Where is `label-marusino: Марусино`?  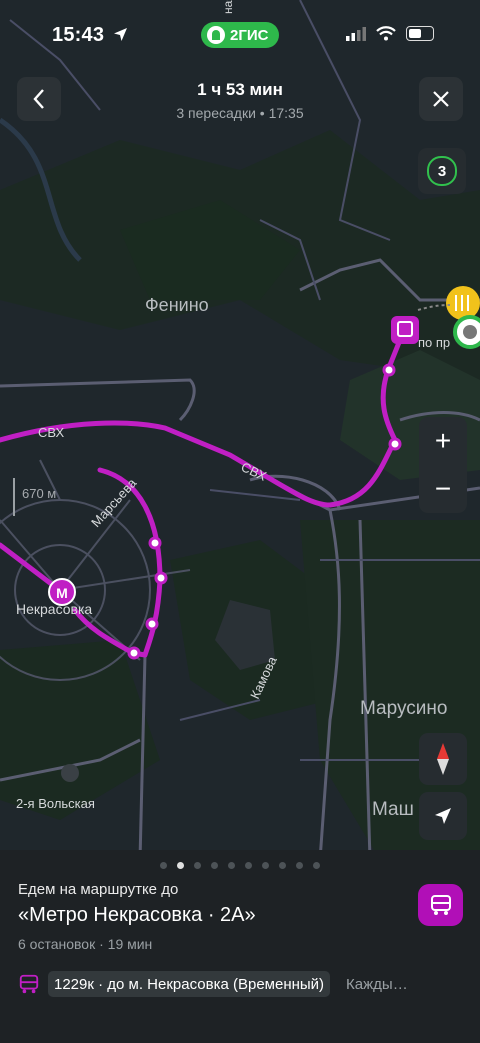 label-marusino: Марусино is located at coordinates (403, 708).